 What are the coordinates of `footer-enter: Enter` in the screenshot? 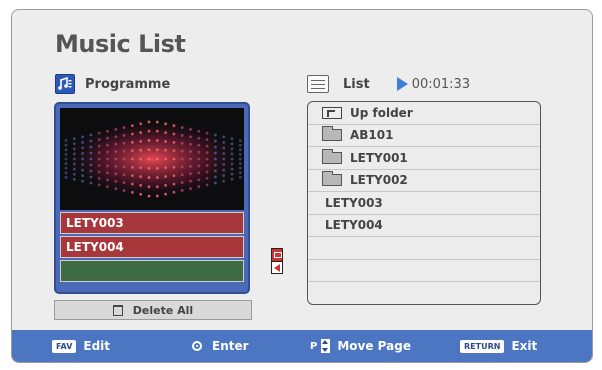 It's located at (220, 346).